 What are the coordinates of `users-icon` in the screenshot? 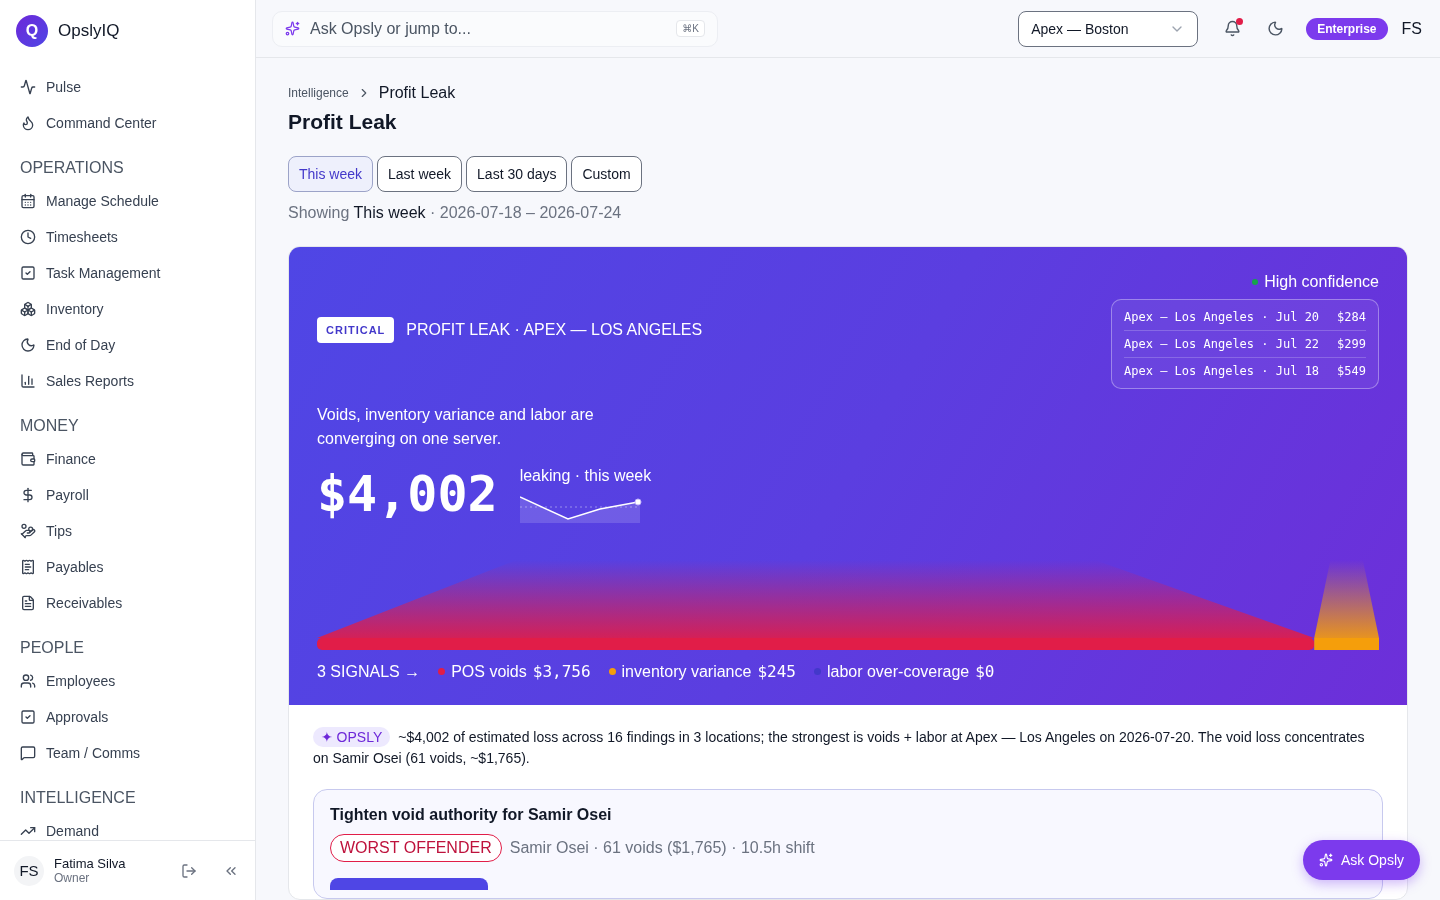 It's located at (28, 681).